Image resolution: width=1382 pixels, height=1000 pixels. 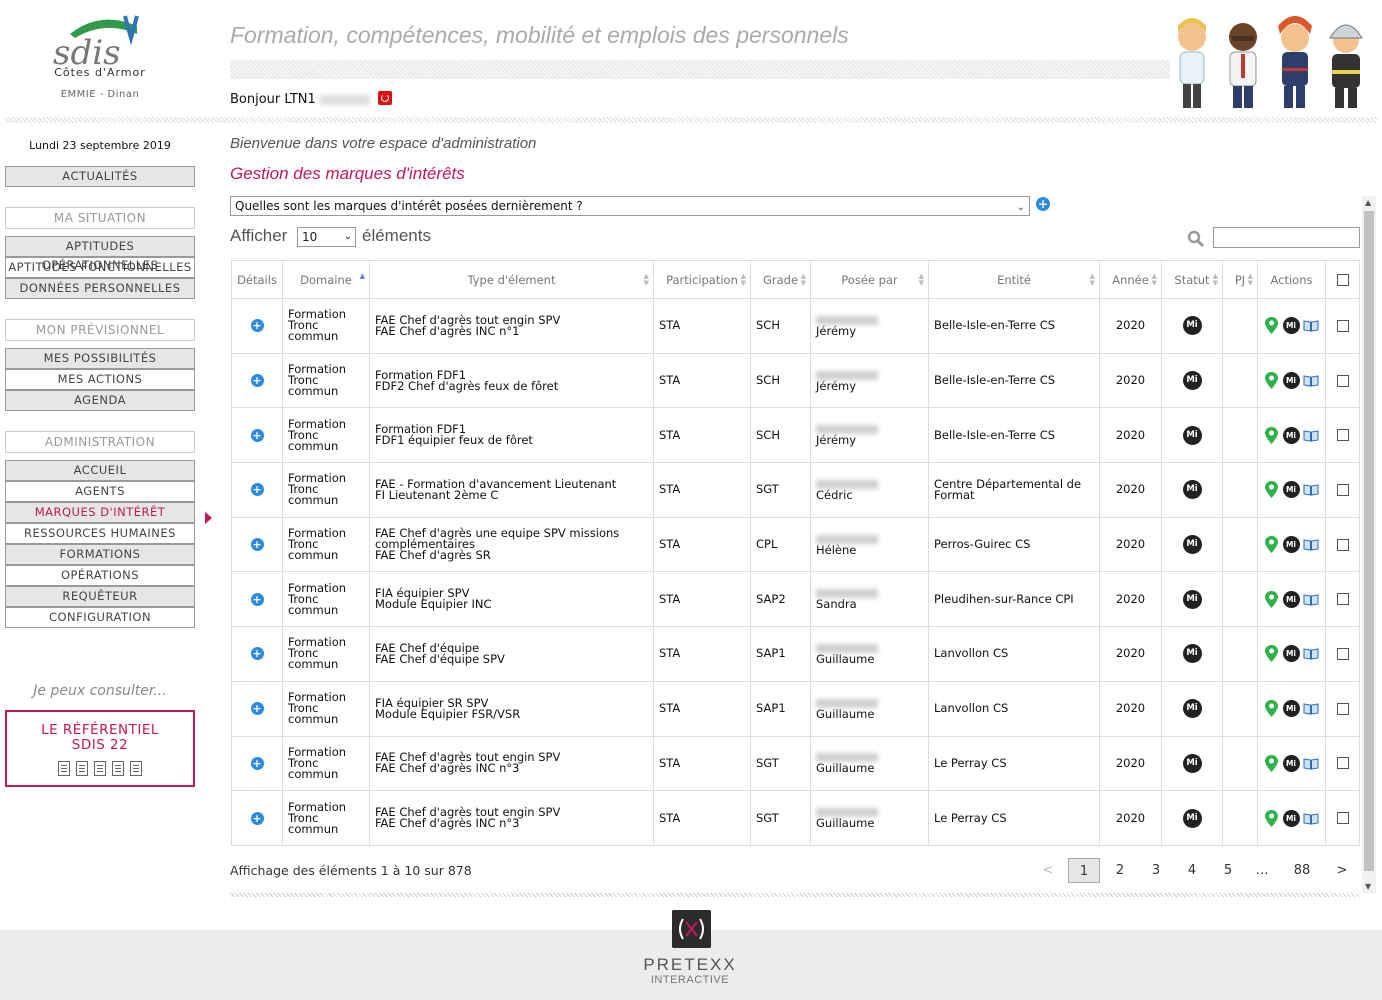 What do you see at coordinates (326, 237) in the screenshot?
I see `page-length-select: 10 ⌄` at bounding box center [326, 237].